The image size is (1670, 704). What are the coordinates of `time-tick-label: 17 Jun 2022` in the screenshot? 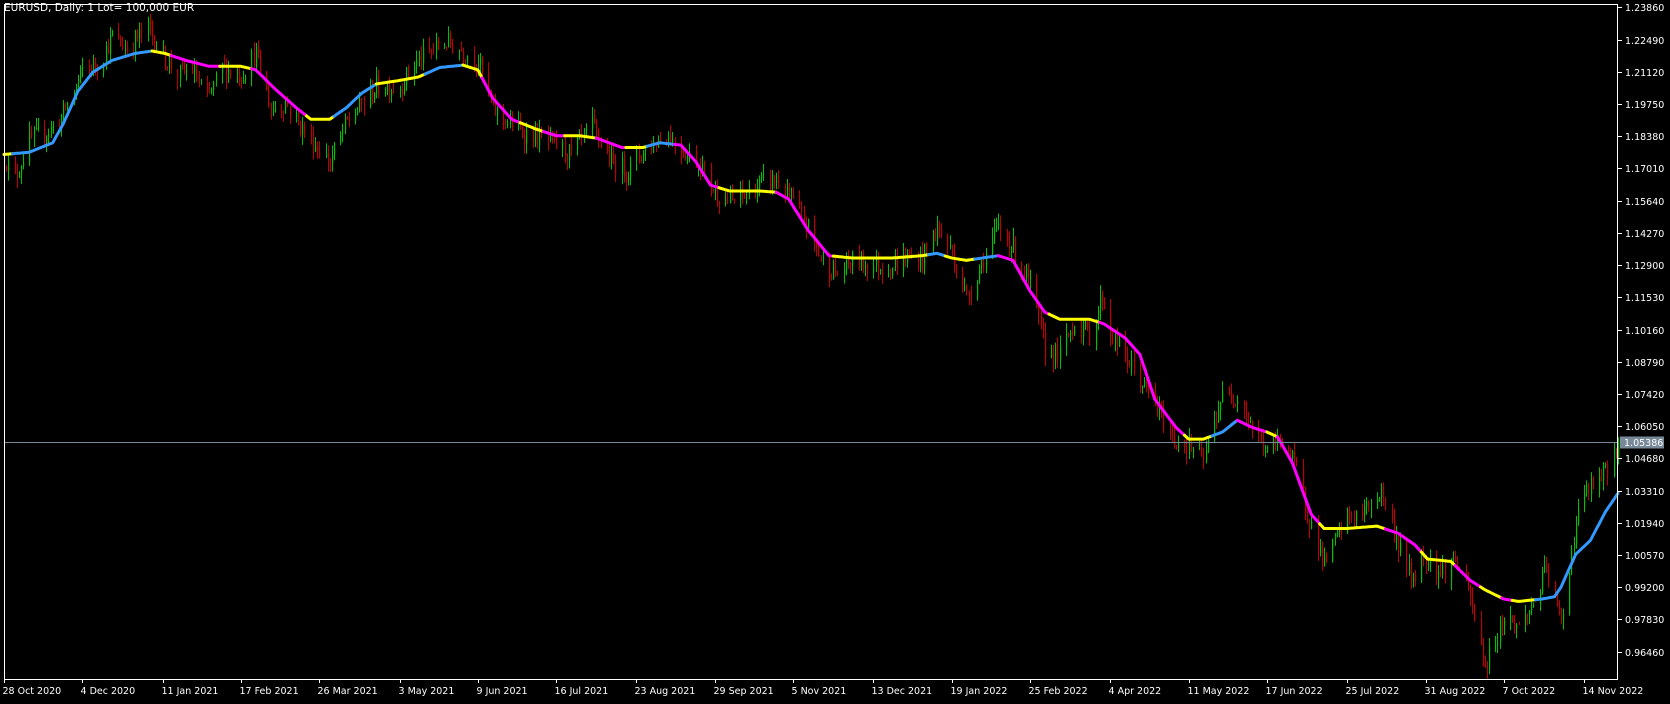 It's located at (1294, 691).